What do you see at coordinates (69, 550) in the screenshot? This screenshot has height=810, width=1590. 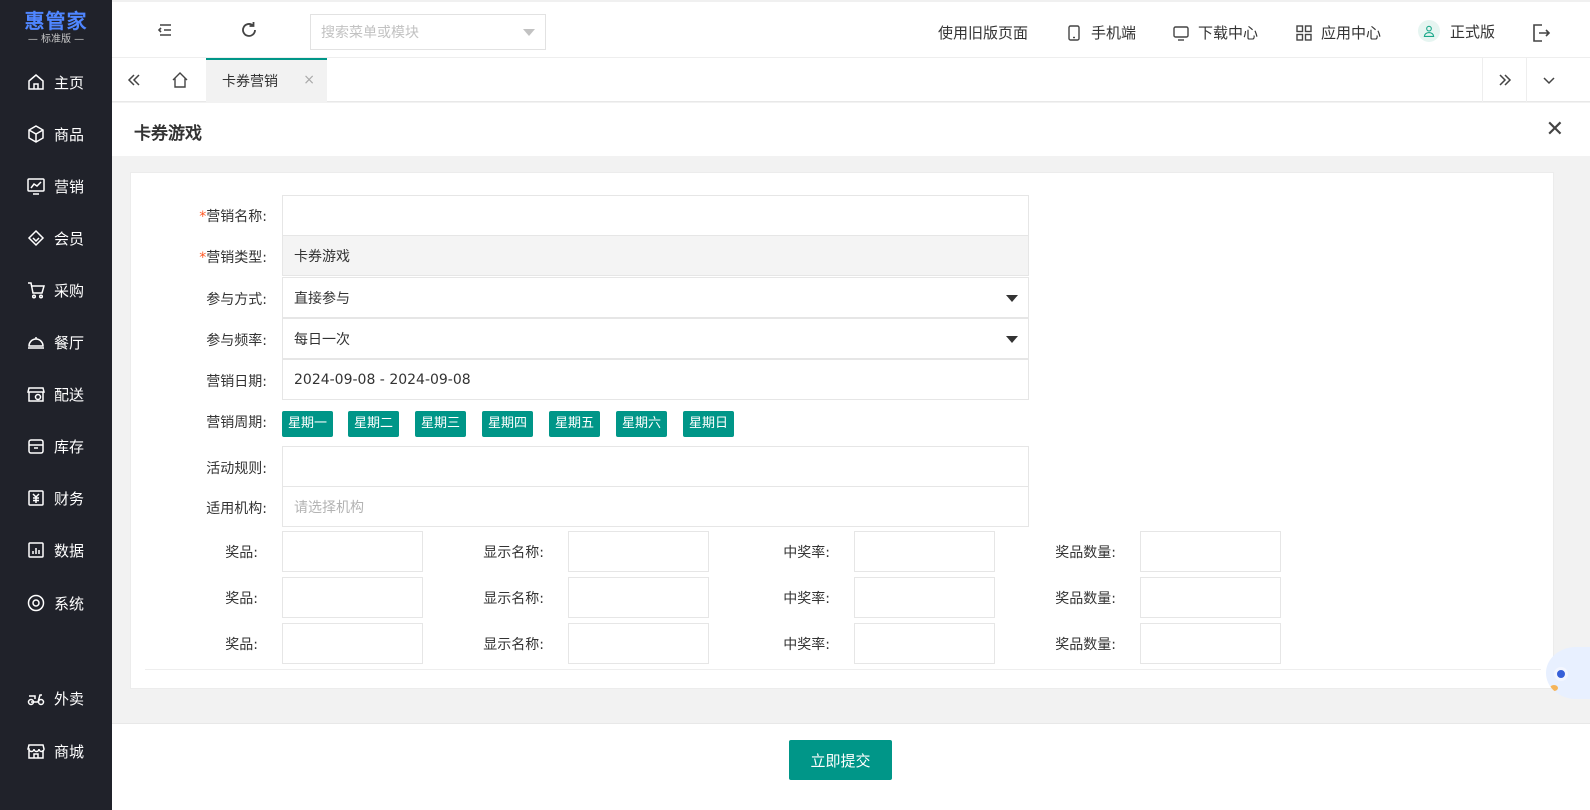 I see `sidebar-item-label: 数据` at bounding box center [69, 550].